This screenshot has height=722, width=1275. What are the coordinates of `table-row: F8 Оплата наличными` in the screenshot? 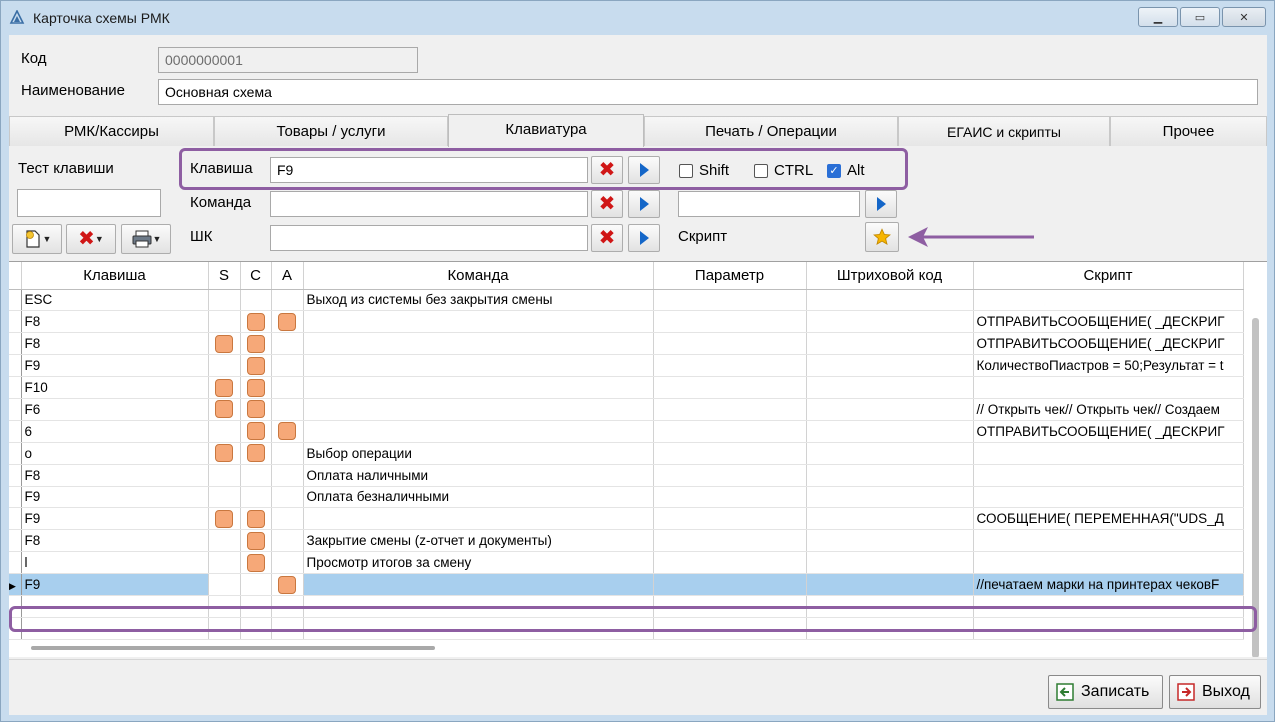 It's located at (626, 475).